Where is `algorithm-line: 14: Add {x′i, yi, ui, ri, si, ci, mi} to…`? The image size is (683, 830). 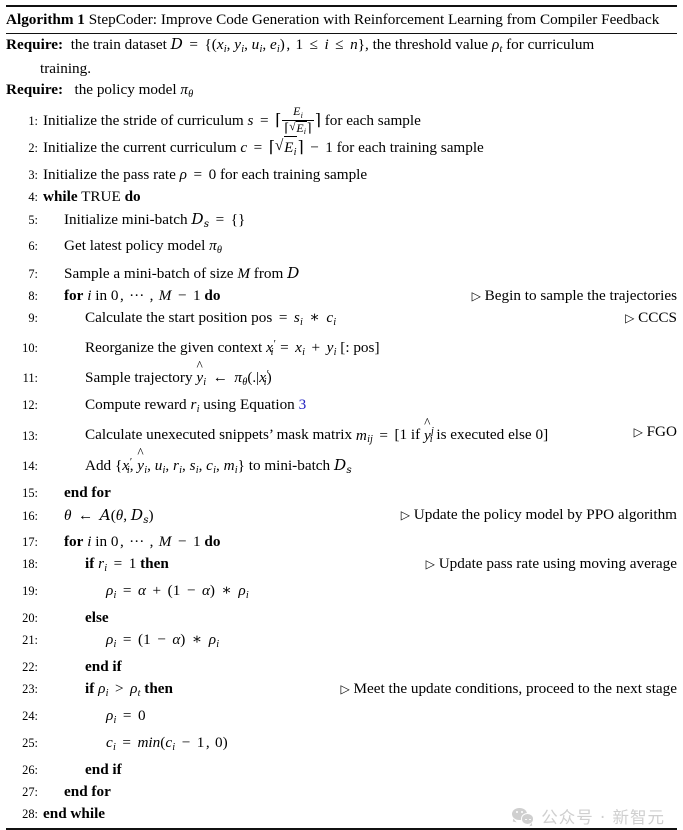 algorithm-line: 14: Add {x′i, yi, ui, ri, si, ci, mi} to… is located at coordinates (341, 467).